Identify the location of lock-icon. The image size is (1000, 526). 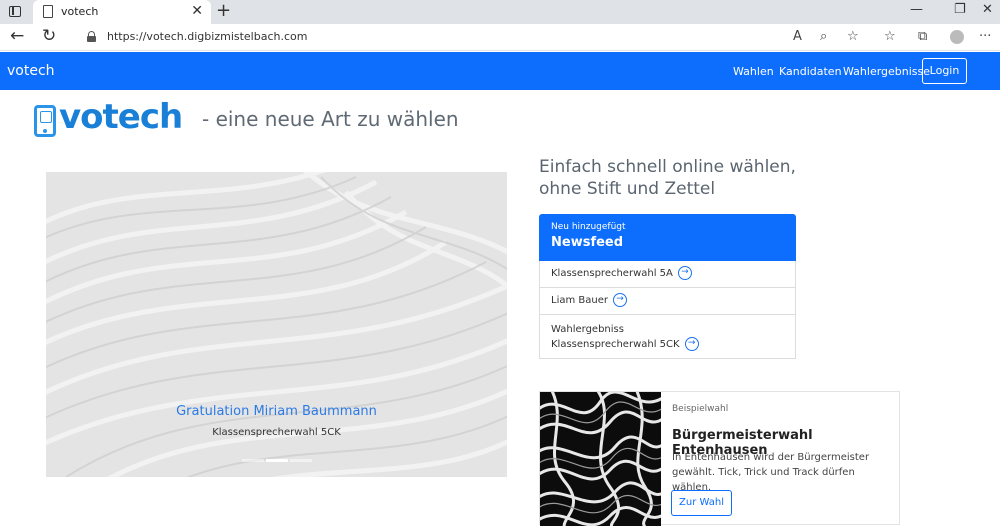
(91, 36).